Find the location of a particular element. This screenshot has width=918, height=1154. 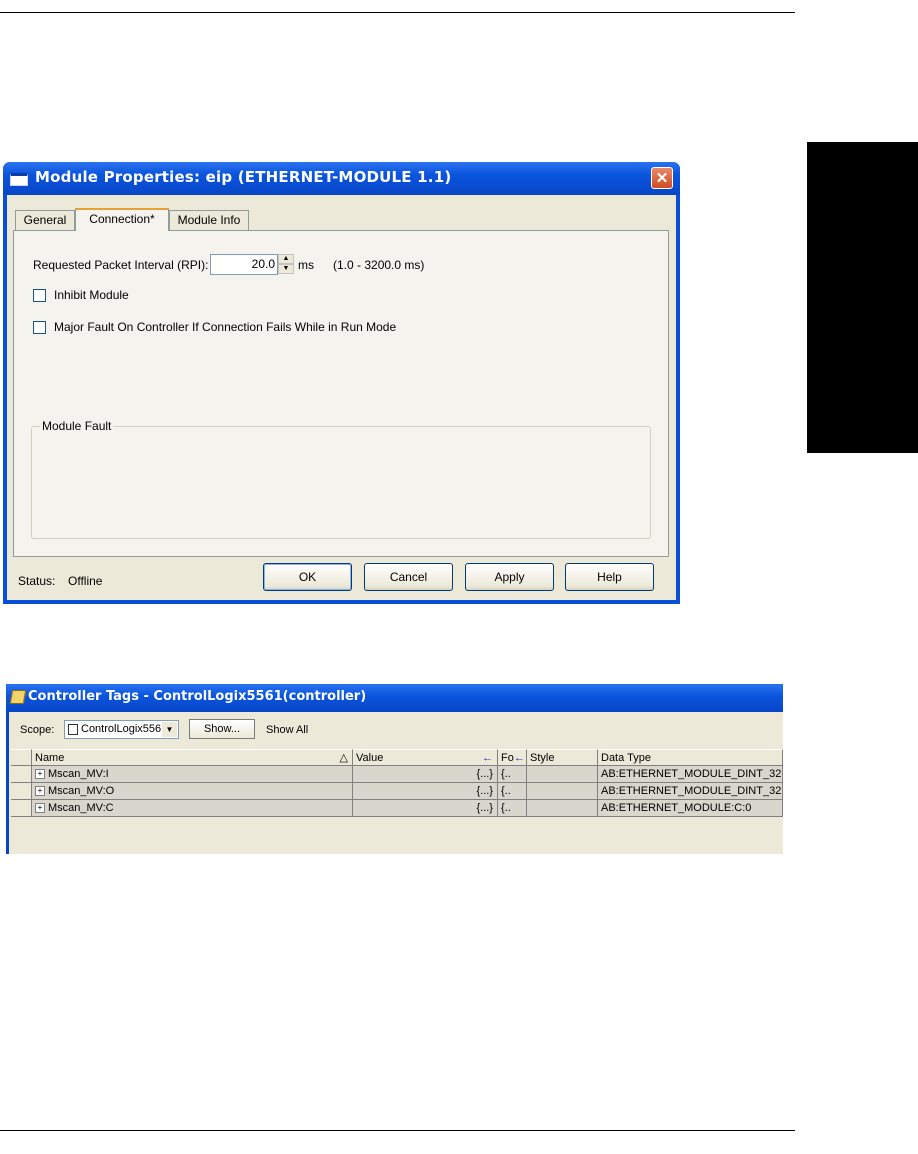

help-button: Help is located at coordinates (609, 577).